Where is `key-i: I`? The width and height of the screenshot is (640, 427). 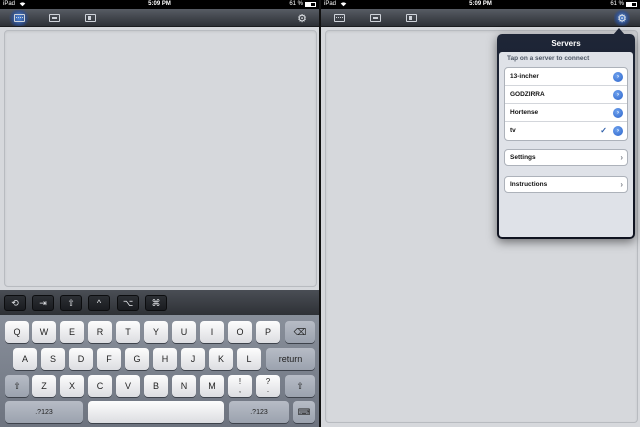 key-i: I is located at coordinates (212, 332).